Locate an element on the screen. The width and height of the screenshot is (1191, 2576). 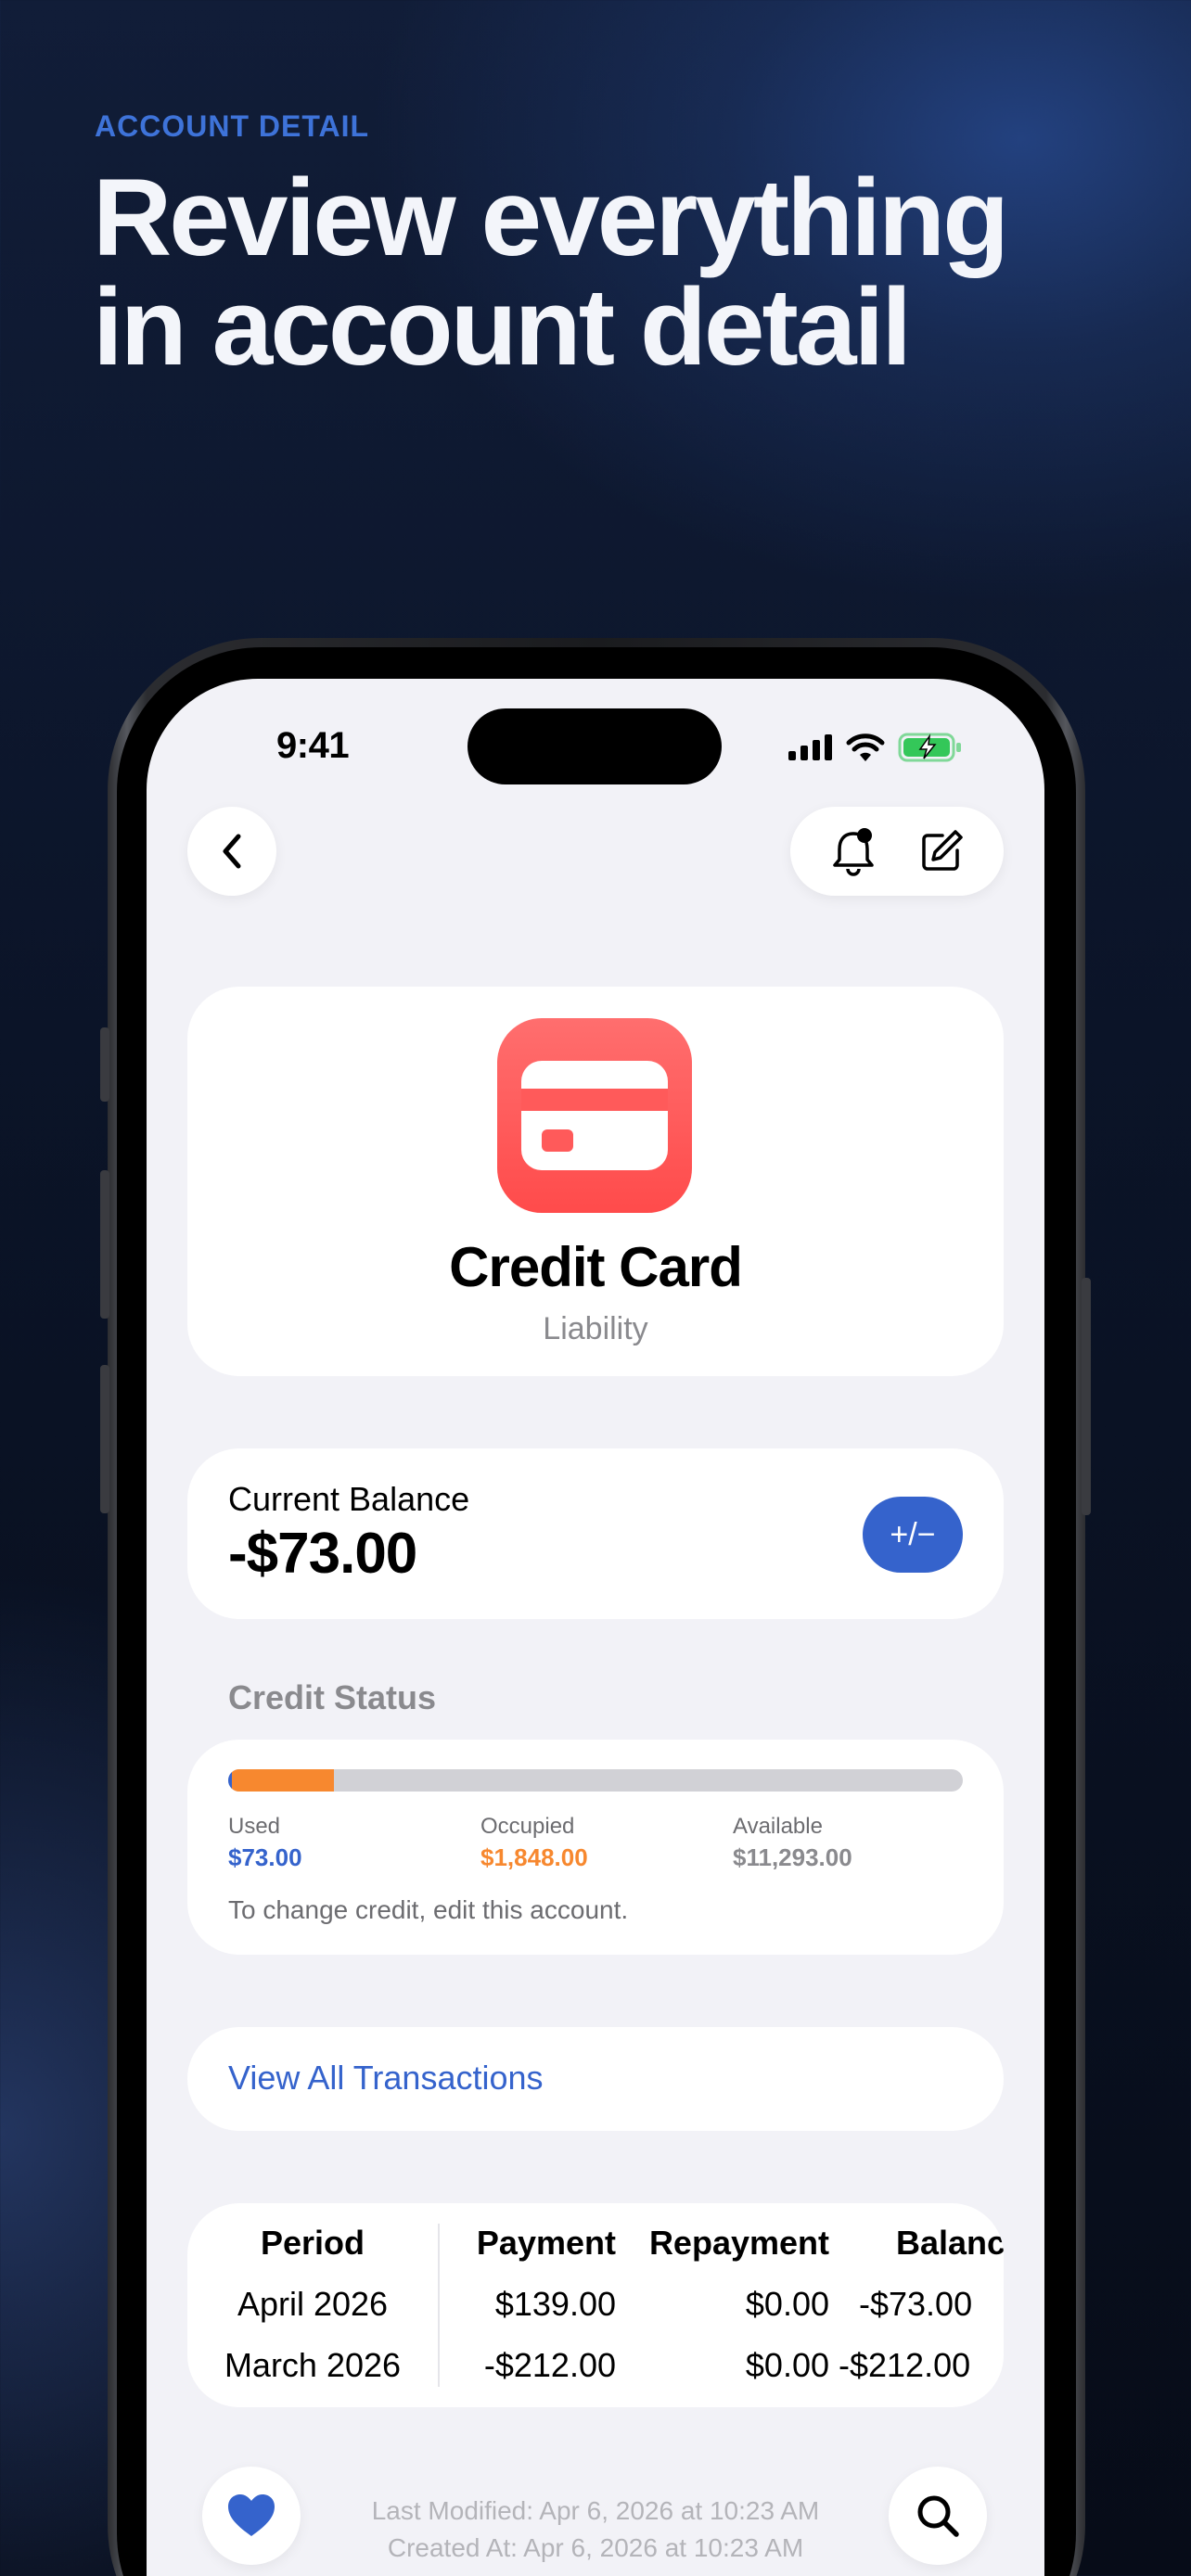
plus-minus-icon: +/− is located at coordinates (913, 1534).